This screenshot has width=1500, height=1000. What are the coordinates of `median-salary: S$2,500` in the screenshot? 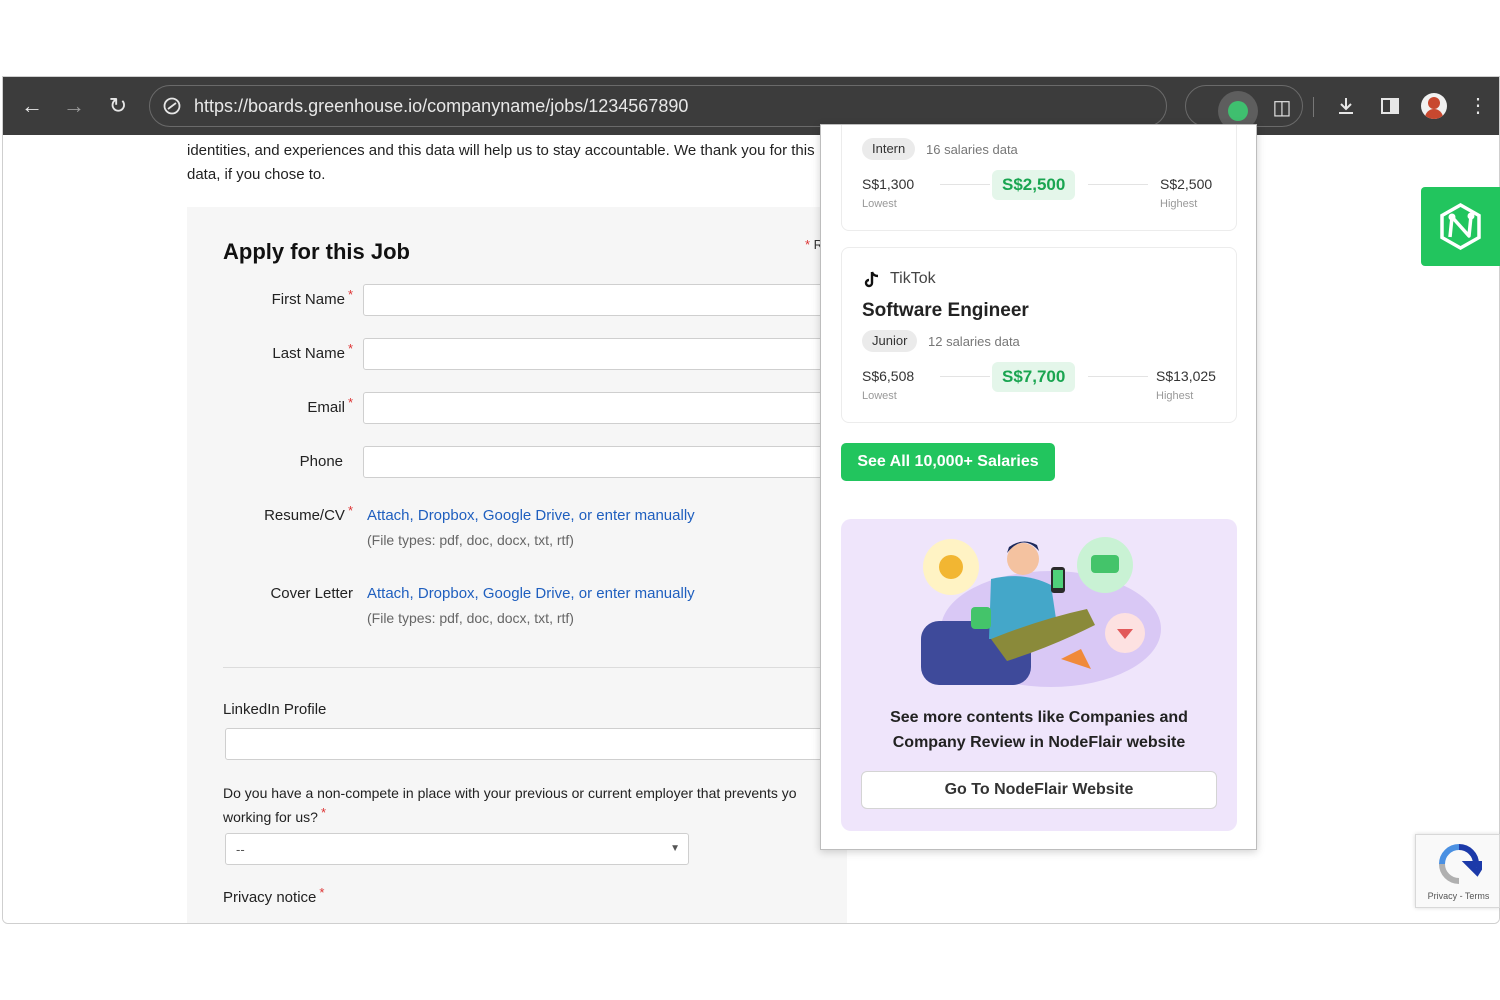 It's located at (1034, 185).